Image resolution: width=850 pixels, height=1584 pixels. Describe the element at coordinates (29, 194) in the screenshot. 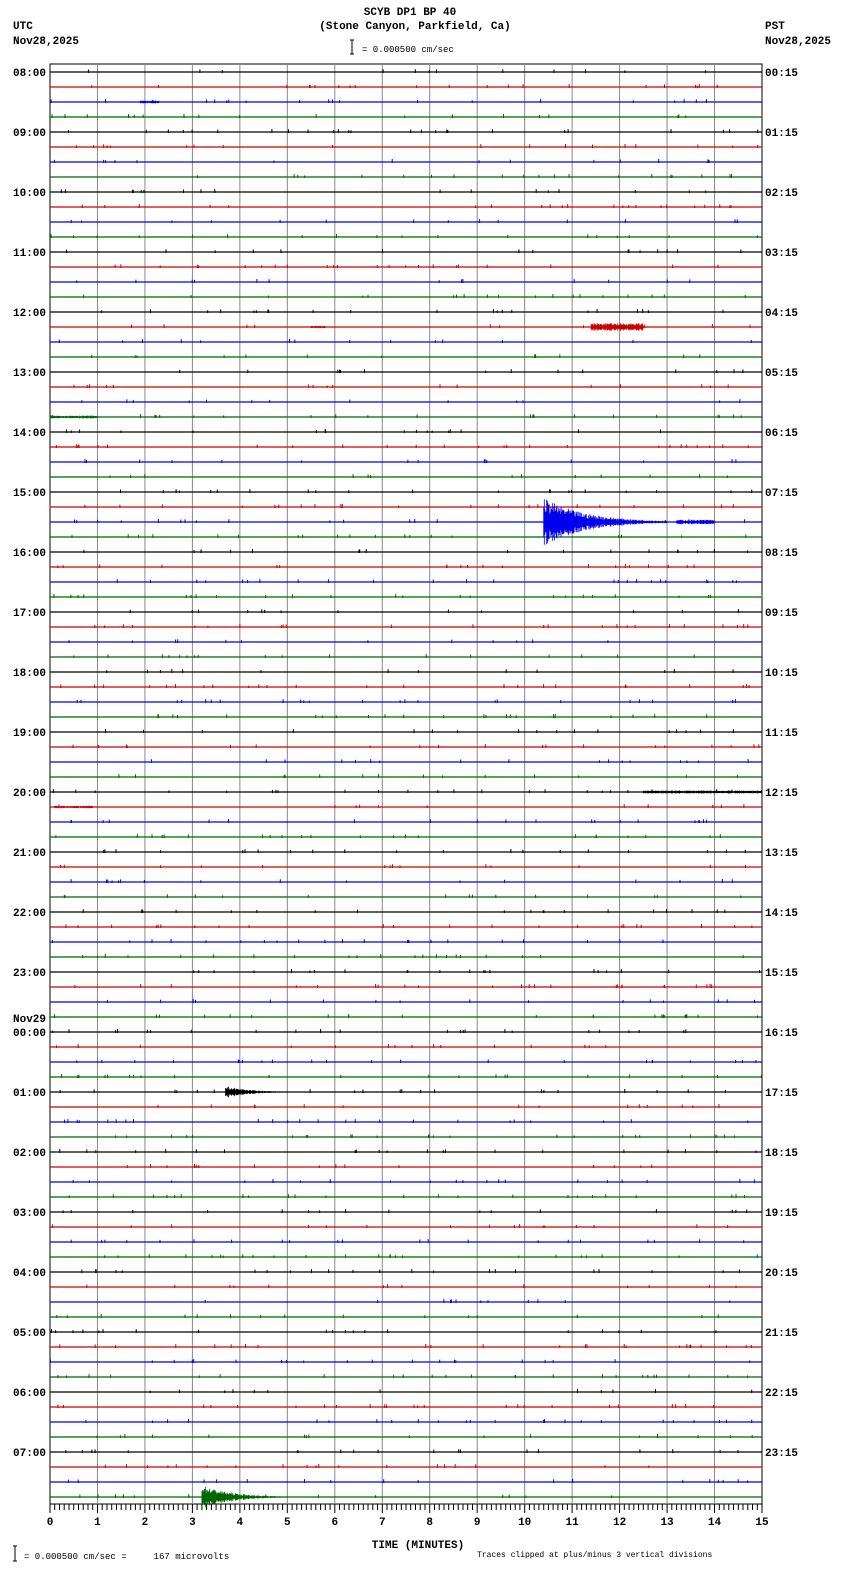

I see `utc-hour-label: 10:00` at that location.